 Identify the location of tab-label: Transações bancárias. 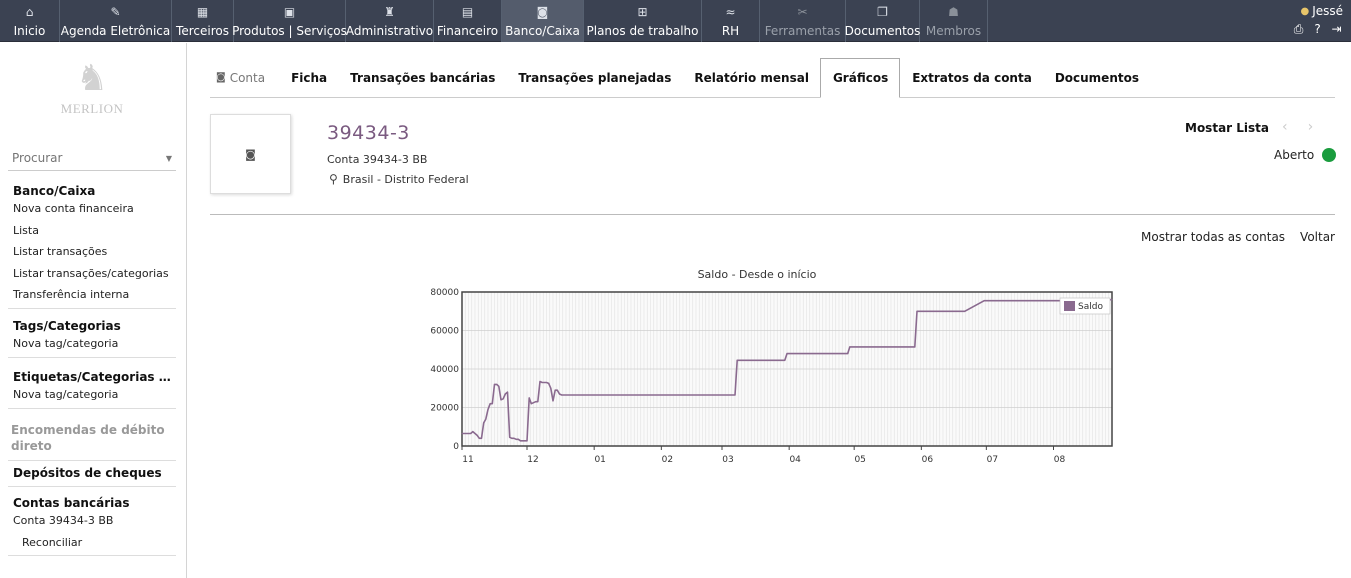
(423, 77).